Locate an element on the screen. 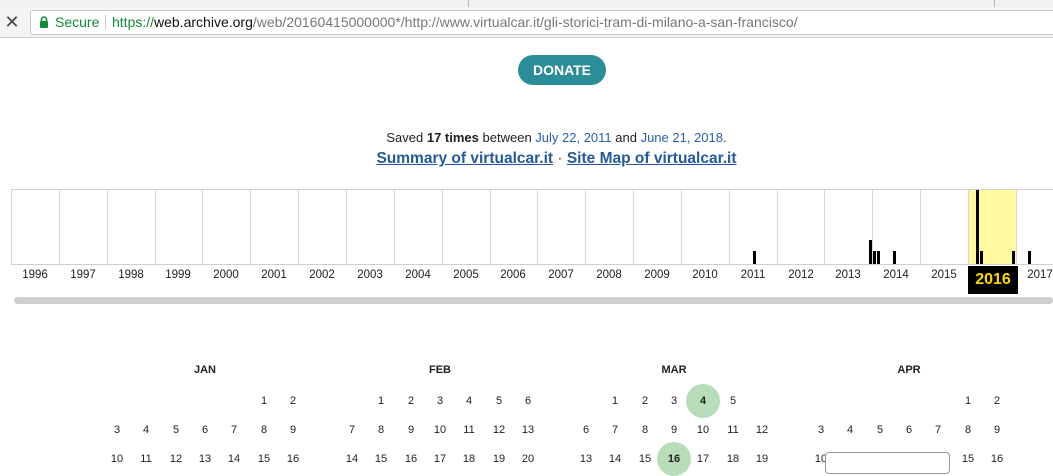  saved-between: between is located at coordinates (507, 137).